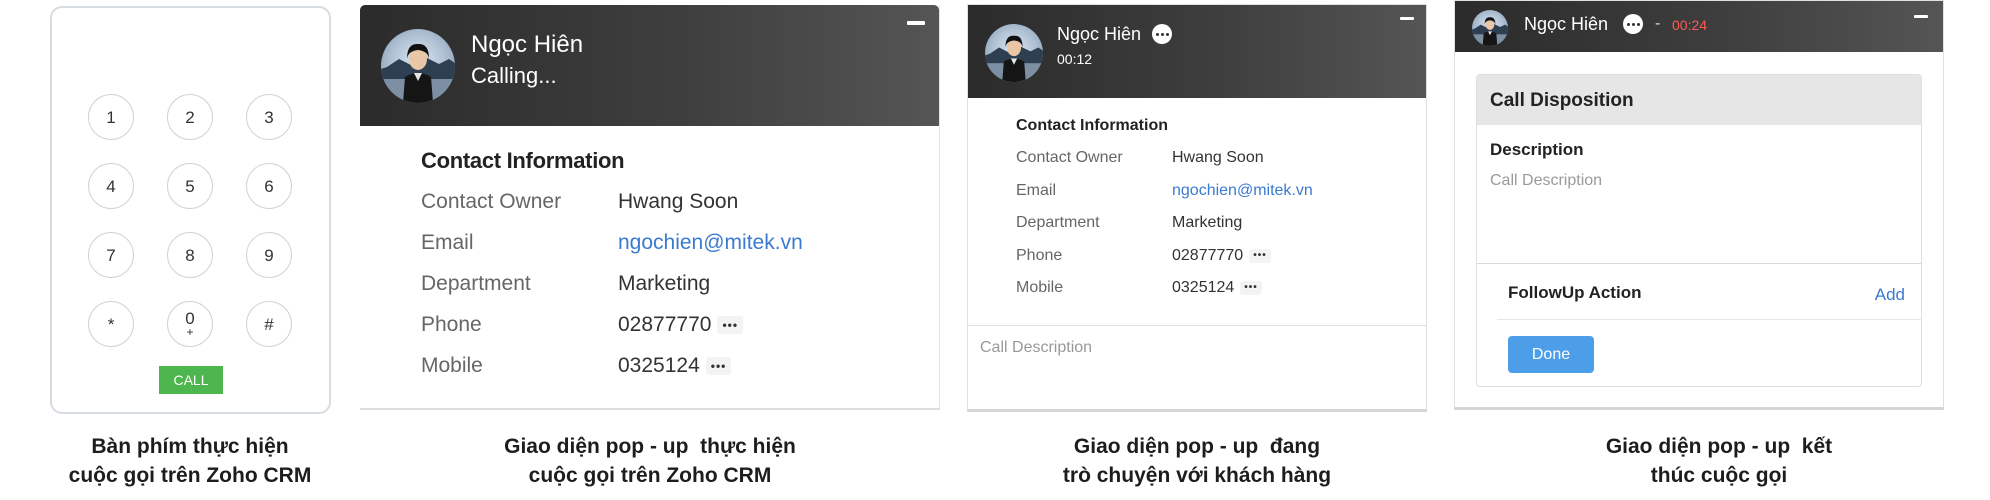  I want to click on key-8-label: 8, so click(190, 255).